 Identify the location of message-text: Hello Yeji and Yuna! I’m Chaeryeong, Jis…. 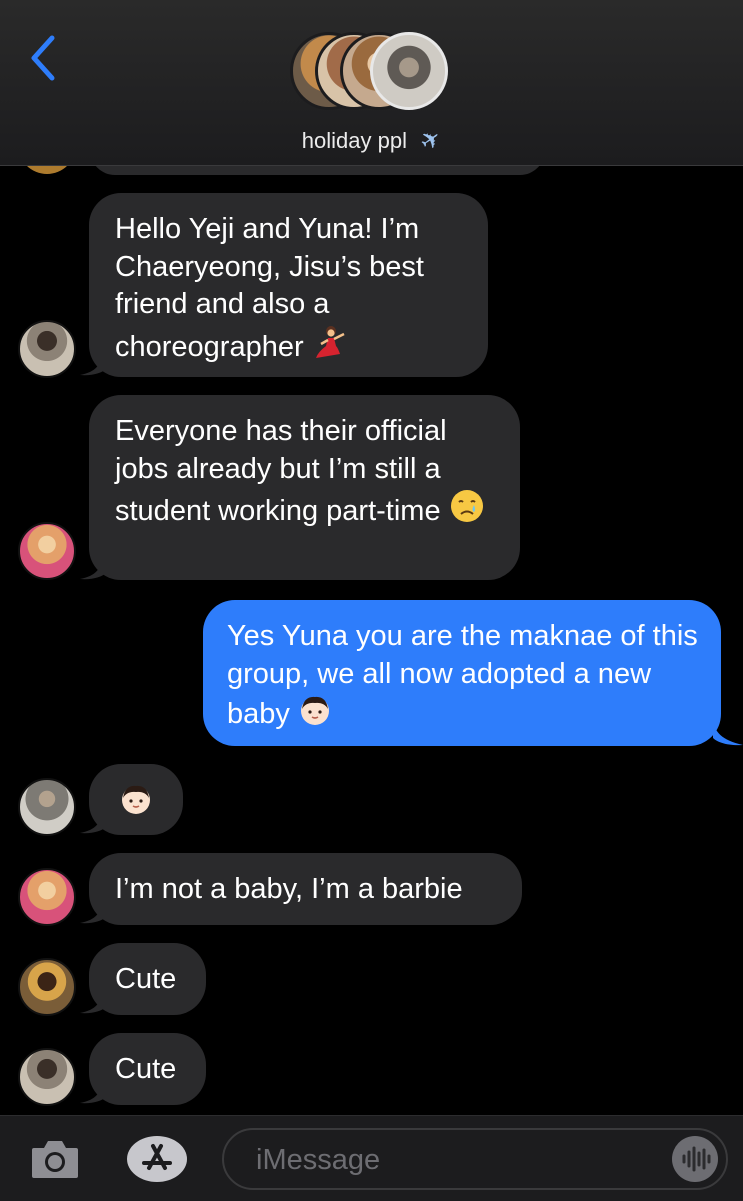
(269, 288).